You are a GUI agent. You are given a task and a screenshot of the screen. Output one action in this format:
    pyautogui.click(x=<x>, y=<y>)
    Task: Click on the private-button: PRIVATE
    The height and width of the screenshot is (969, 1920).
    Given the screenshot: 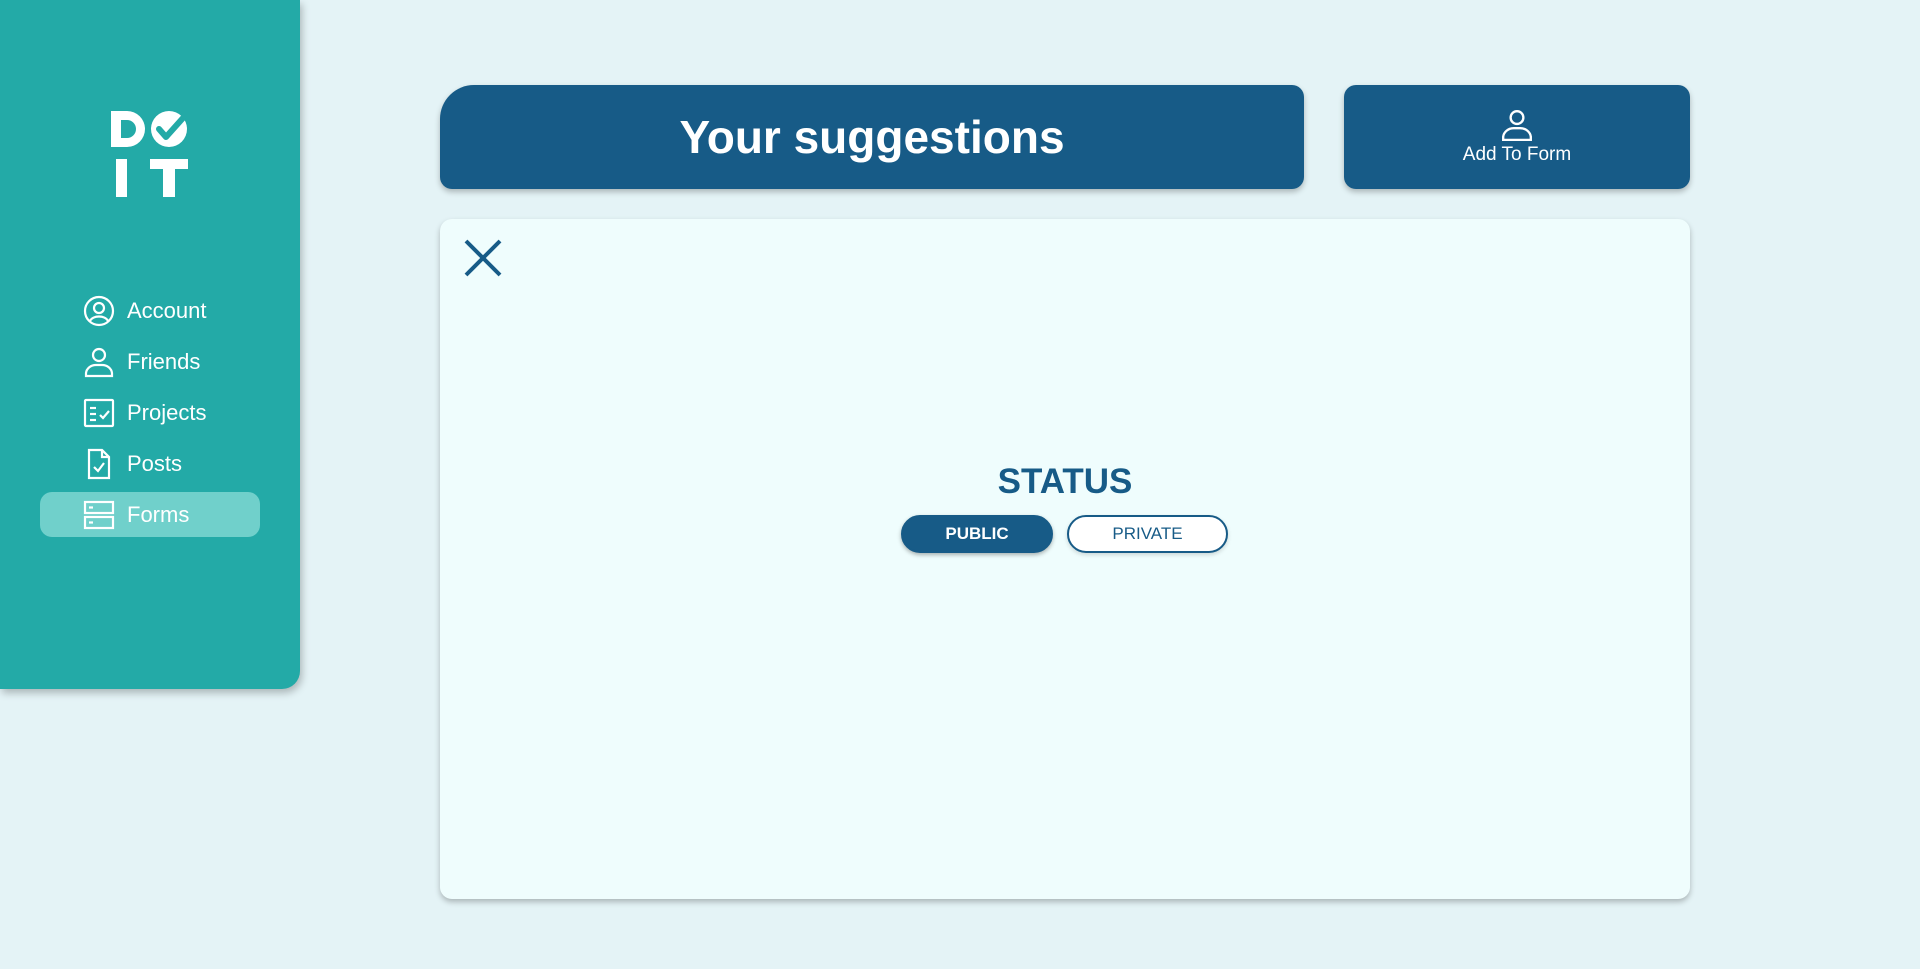 What is the action you would take?
    pyautogui.click(x=1147, y=534)
    